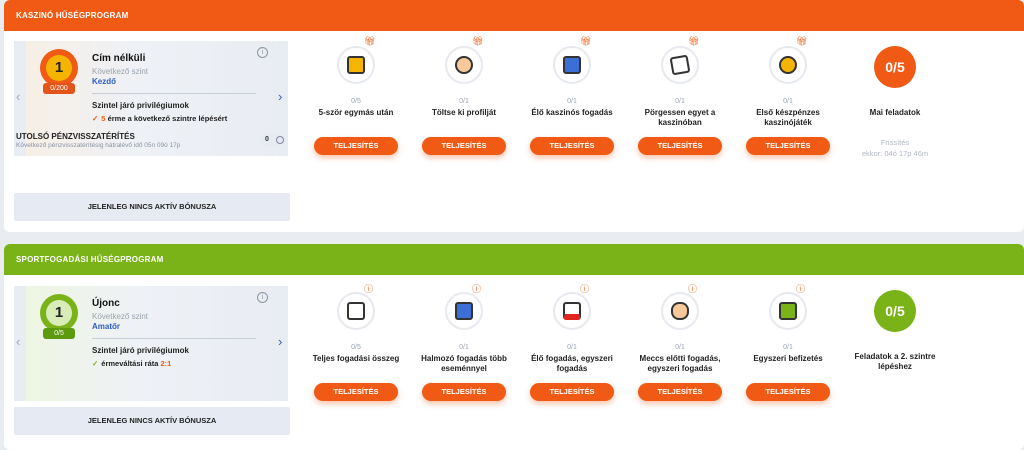 This screenshot has height=450, width=1024. I want to click on daily-label: Feladatok a 2. szintre lépéshez, so click(895, 361).